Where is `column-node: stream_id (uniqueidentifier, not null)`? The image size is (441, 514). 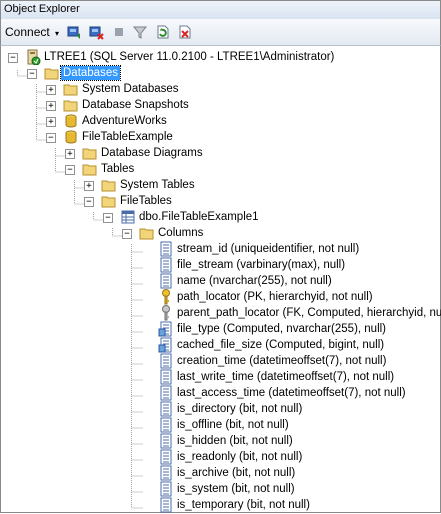
column-node: stream_id (uniqueidentifier, not null) is located at coordinates (220, 249).